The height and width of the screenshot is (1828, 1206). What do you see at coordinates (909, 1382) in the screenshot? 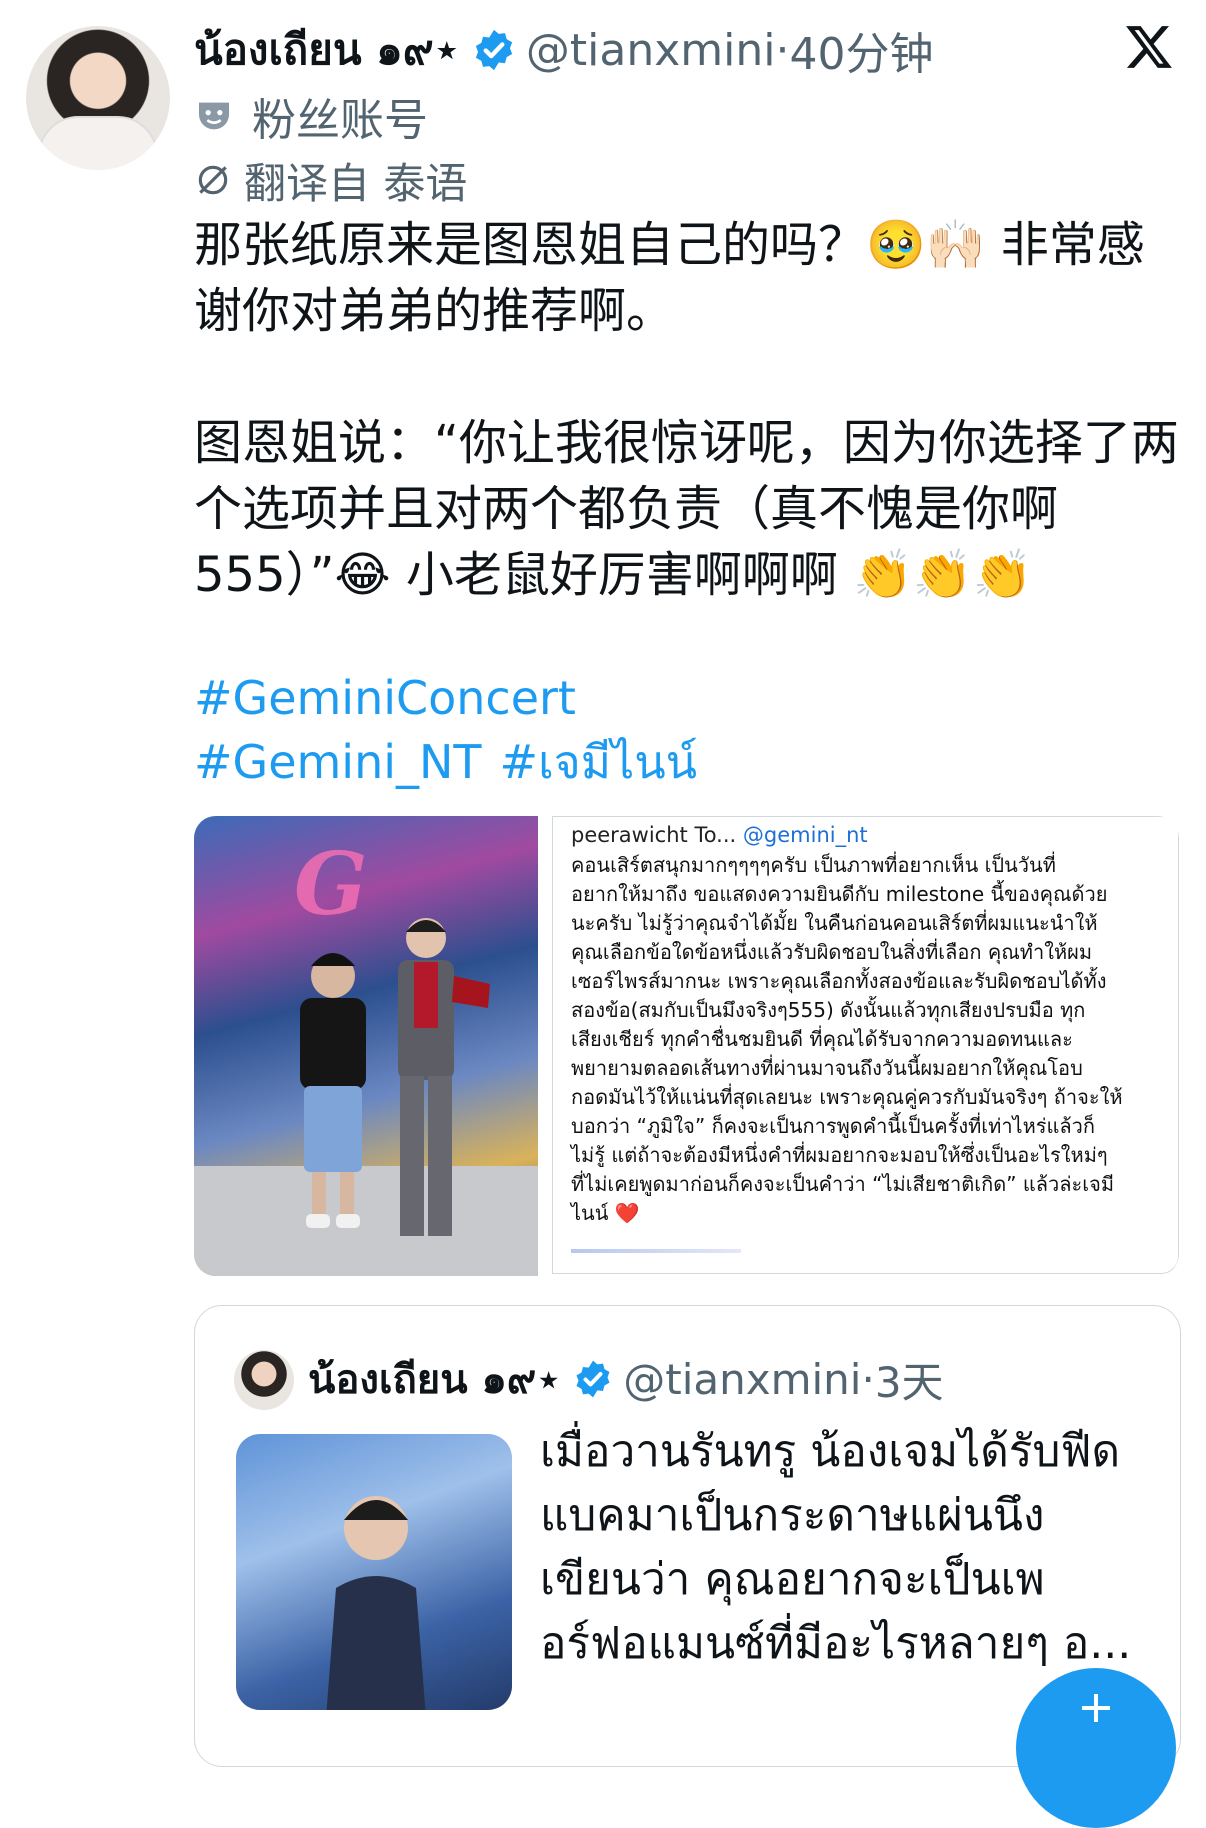
I see `quoted-post-time: 3天` at bounding box center [909, 1382].